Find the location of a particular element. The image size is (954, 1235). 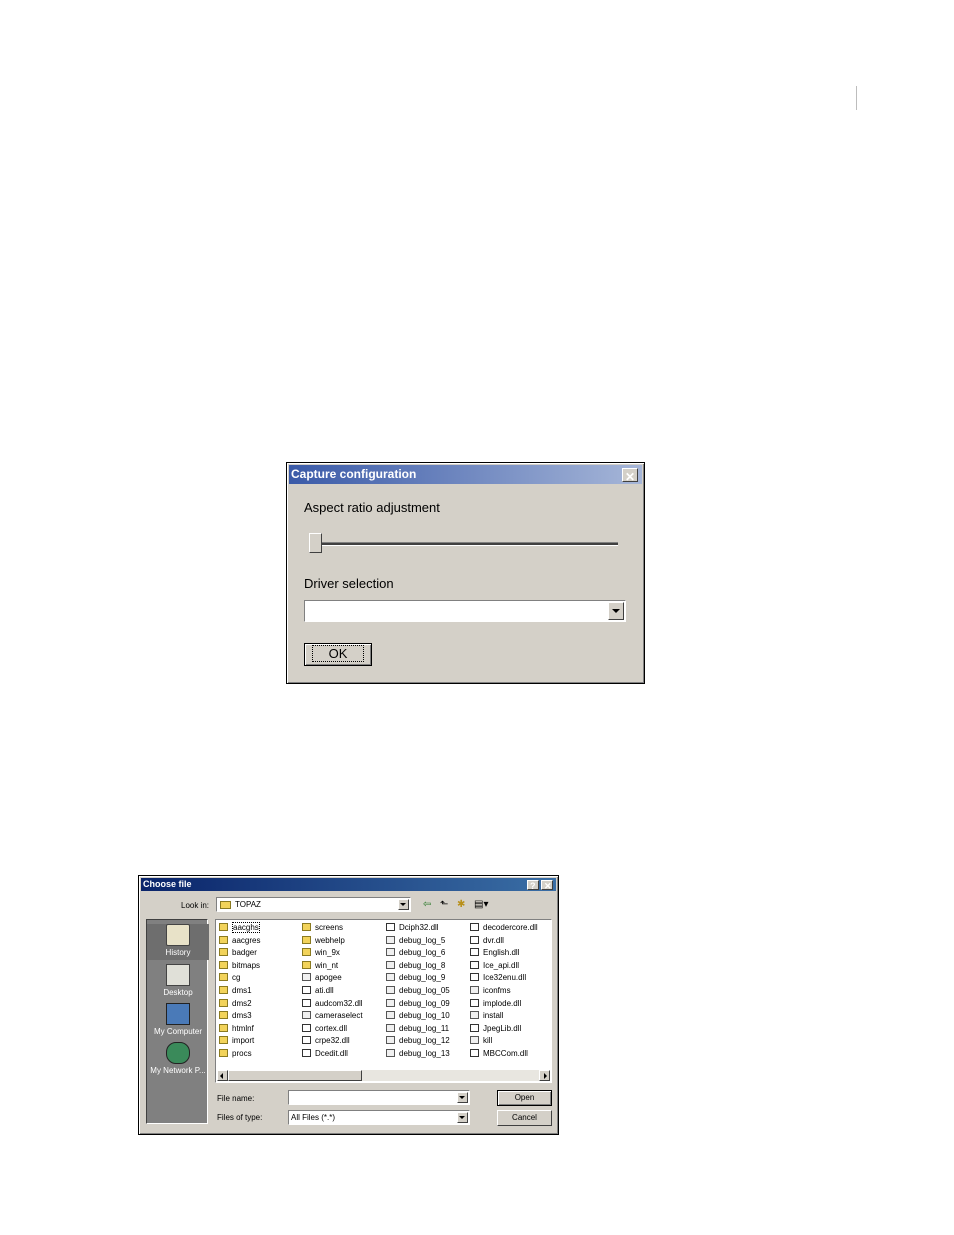

file-list-item: audcom32.dll is located at coordinates (332, 1004).